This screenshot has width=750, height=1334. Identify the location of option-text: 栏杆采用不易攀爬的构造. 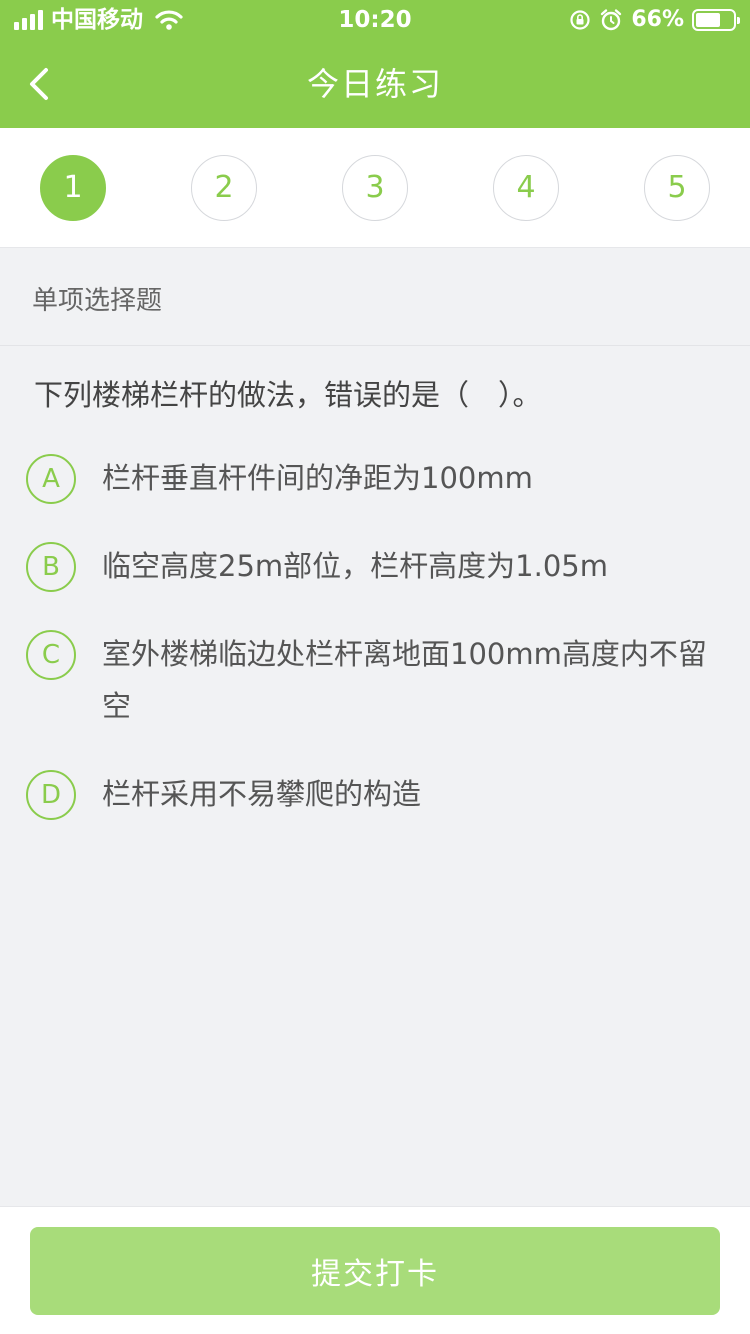
(262, 794).